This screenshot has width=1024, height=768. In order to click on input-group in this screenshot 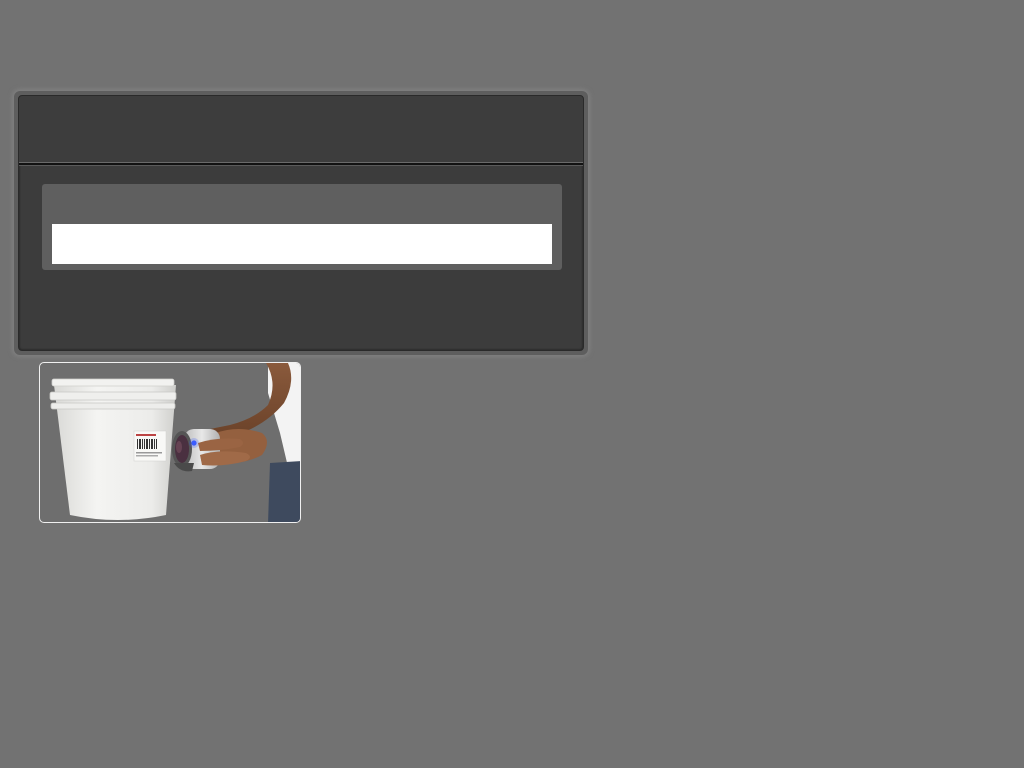, I will do `click(302, 227)`.